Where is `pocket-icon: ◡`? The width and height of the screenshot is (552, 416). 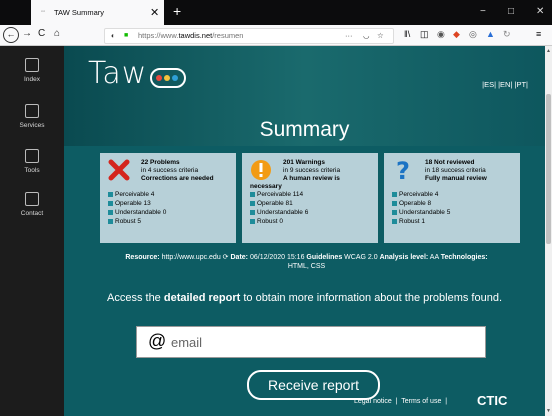
pocket-icon: ◡ is located at coordinates (366, 36).